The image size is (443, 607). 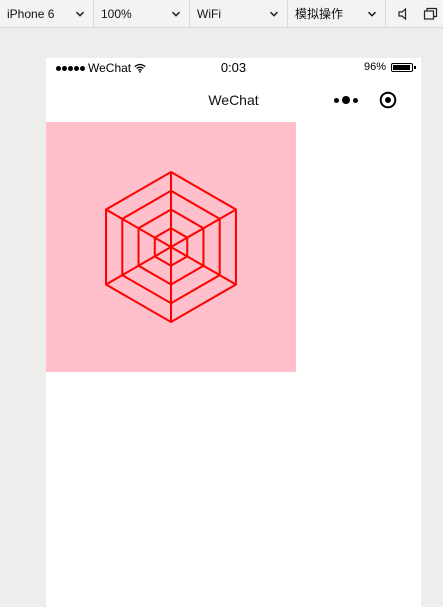 What do you see at coordinates (209, 13) in the screenshot?
I see `network-select-label: WiFi` at bounding box center [209, 13].